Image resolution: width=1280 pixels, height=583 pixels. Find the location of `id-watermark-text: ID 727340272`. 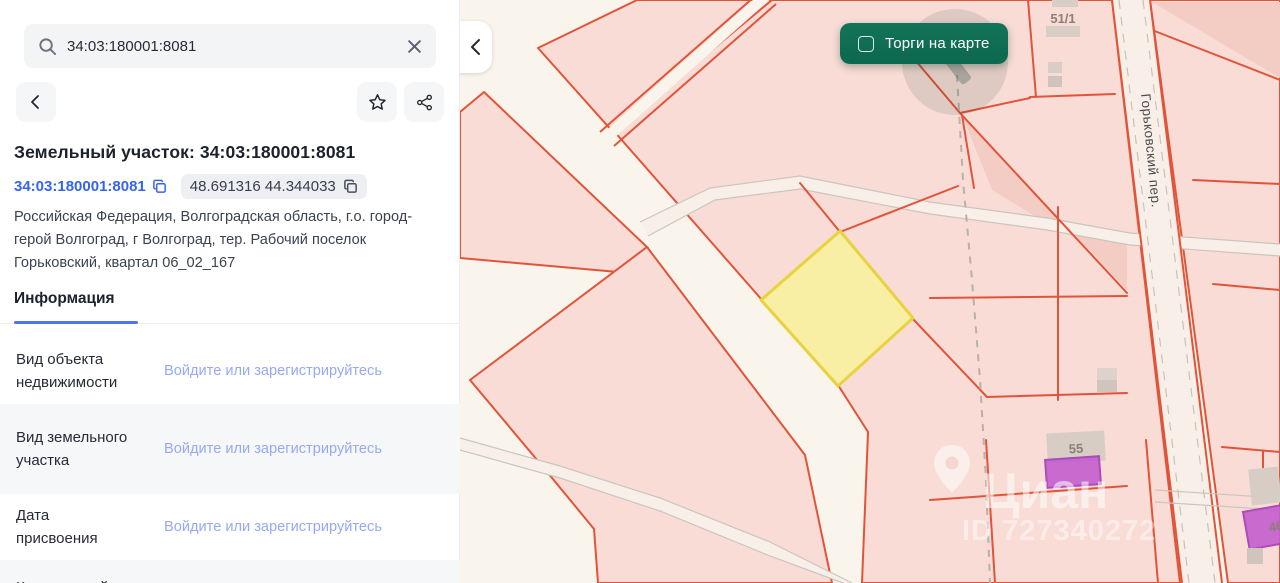

id-watermark-text: ID 727340272 is located at coordinates (1059, 531).